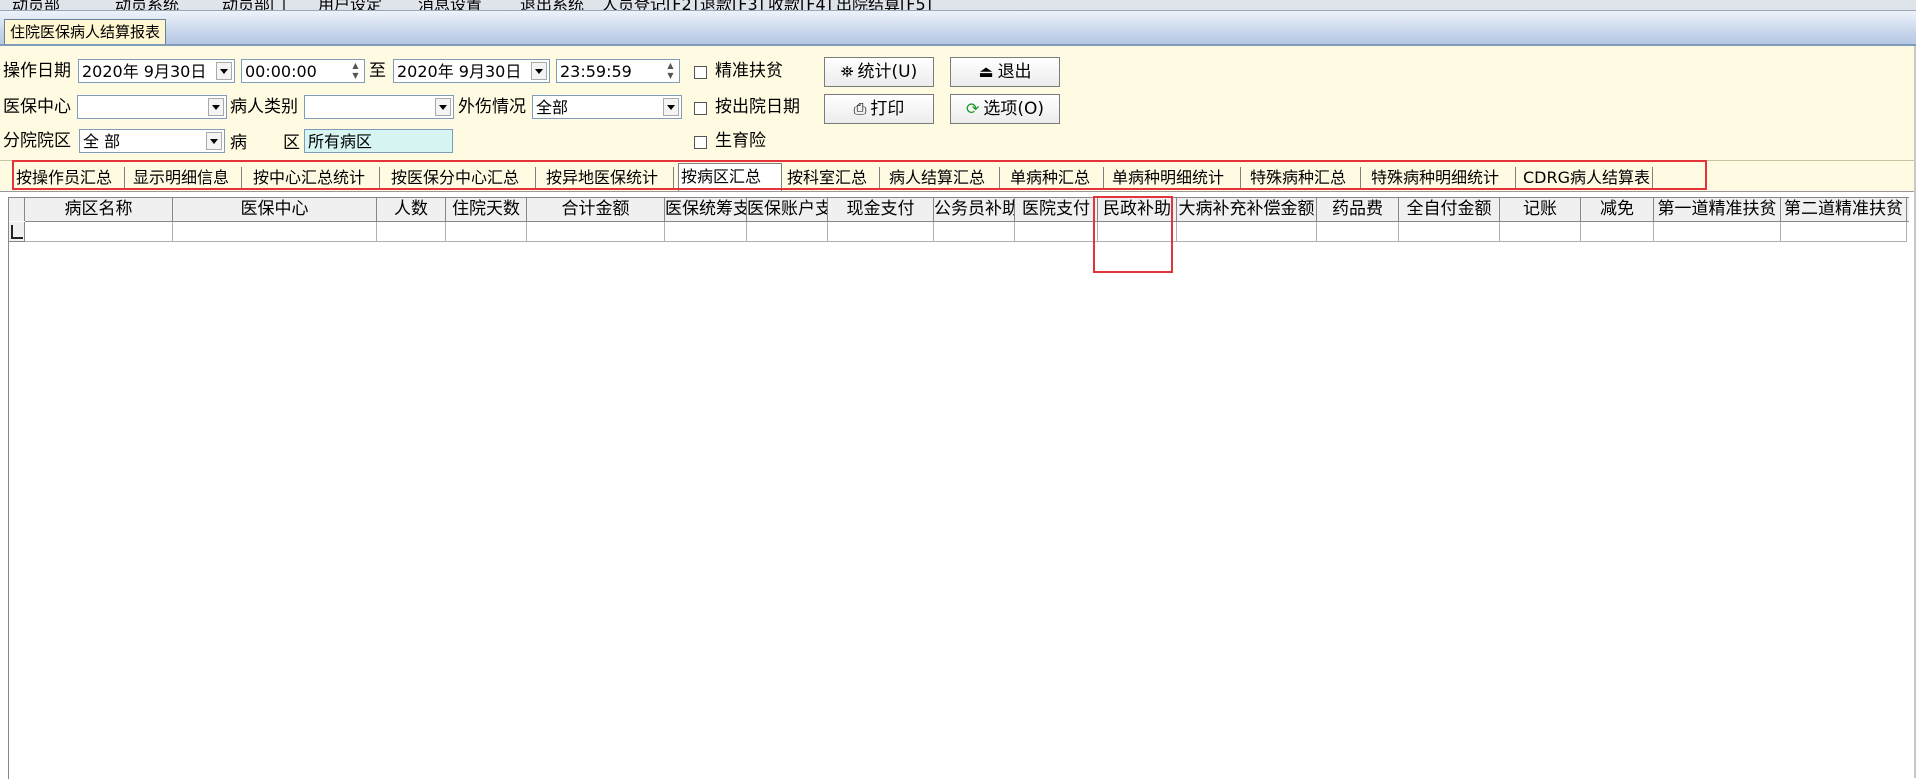 This screenshot has width=1916, height=779. What do you see at coordinates (607, 107) in the screenshot?
I see `injury-select: 全部` at bounding box center [607, 107].